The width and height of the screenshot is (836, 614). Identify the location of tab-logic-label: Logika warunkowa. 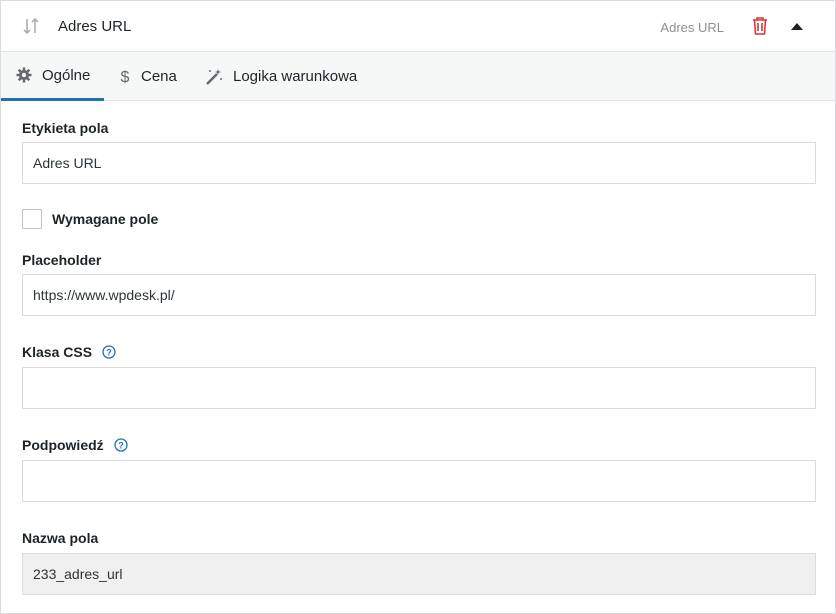
(295, 76).